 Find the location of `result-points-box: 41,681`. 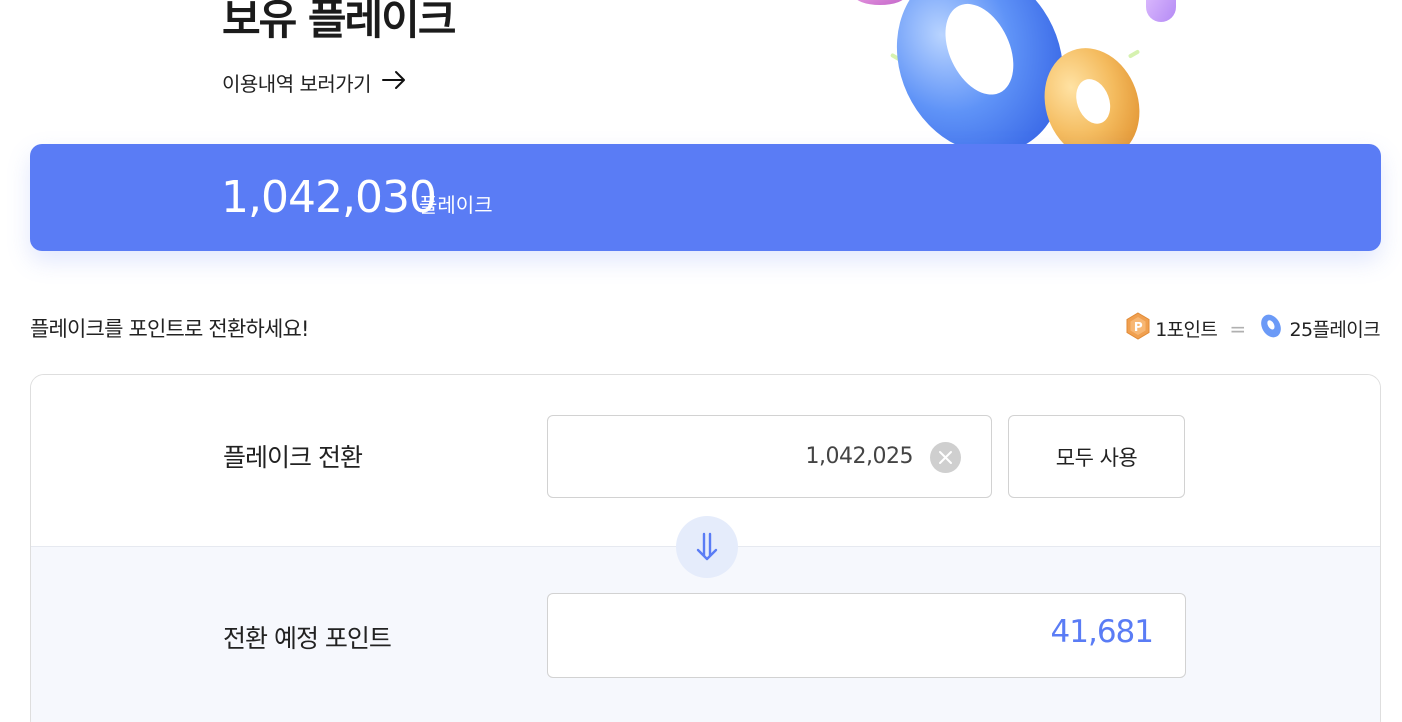

result-points-box: 41,681 is located at coordinates (866, 635).